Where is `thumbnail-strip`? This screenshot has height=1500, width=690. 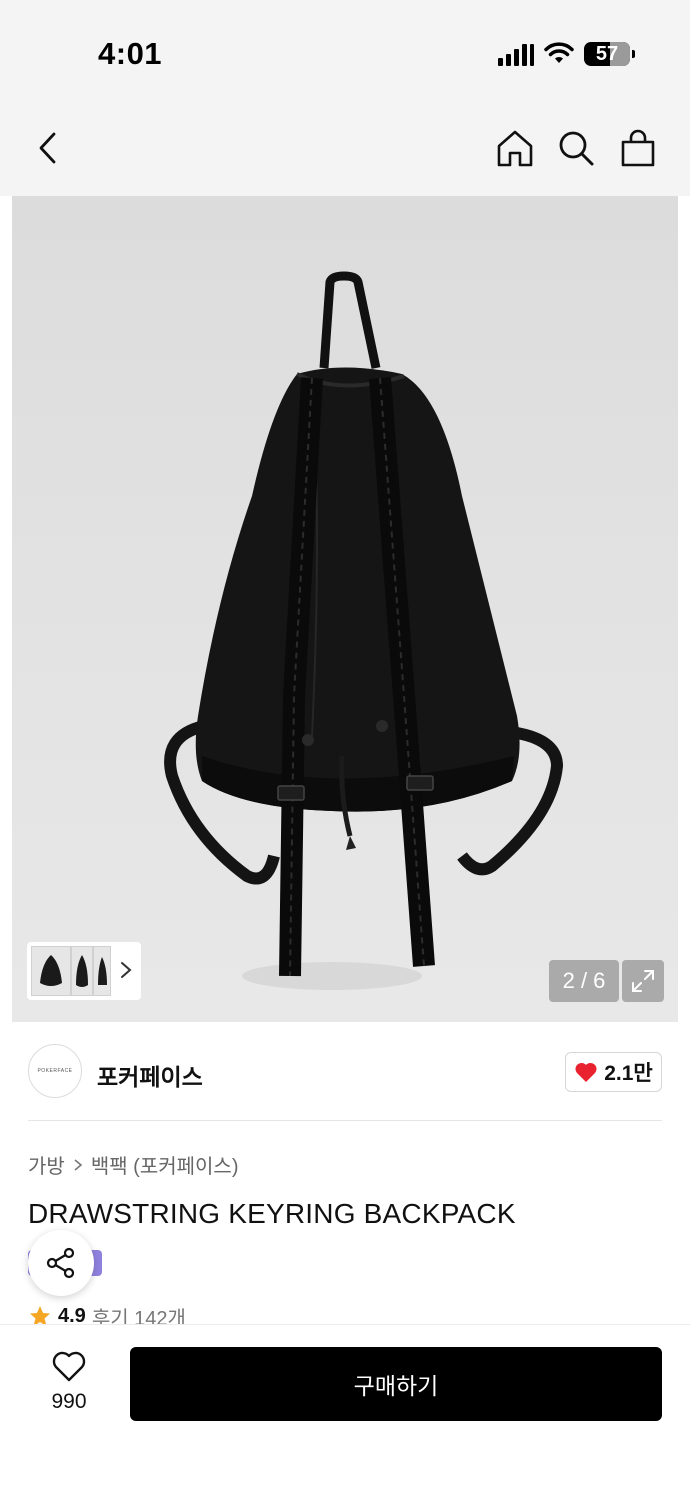
thumbnail-strip is located at coordinates (84, 971).